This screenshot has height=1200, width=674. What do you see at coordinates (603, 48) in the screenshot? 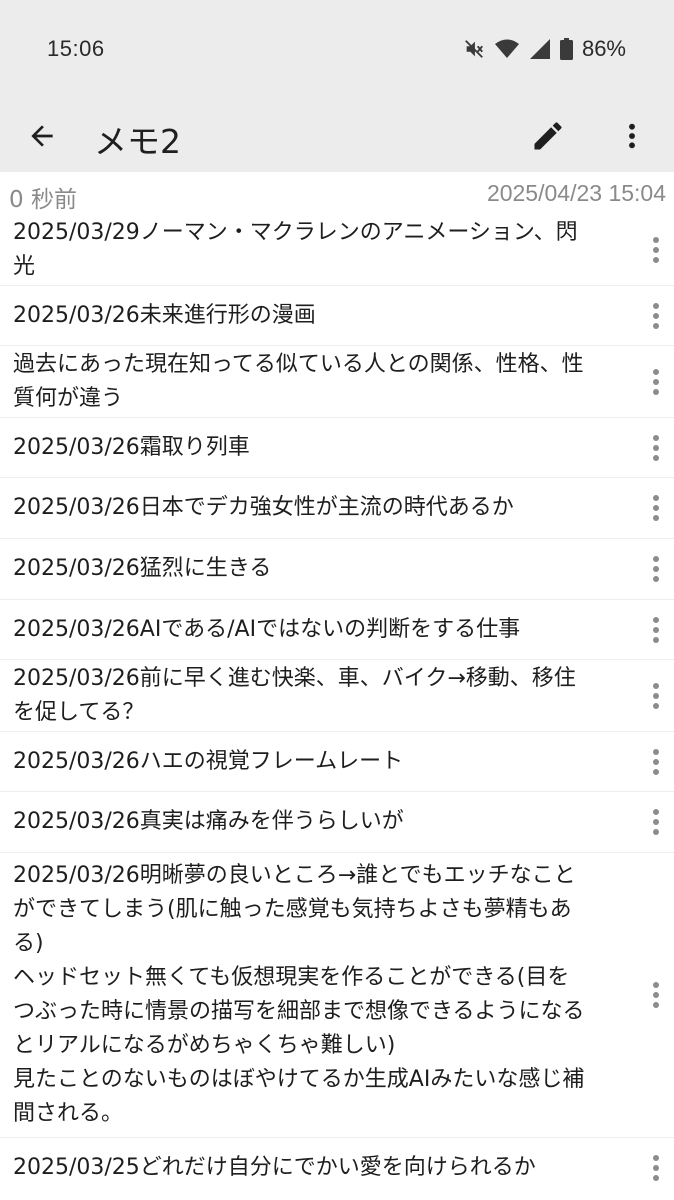
I see `battery-percentage: 86%` at bounding box center [603, 48].